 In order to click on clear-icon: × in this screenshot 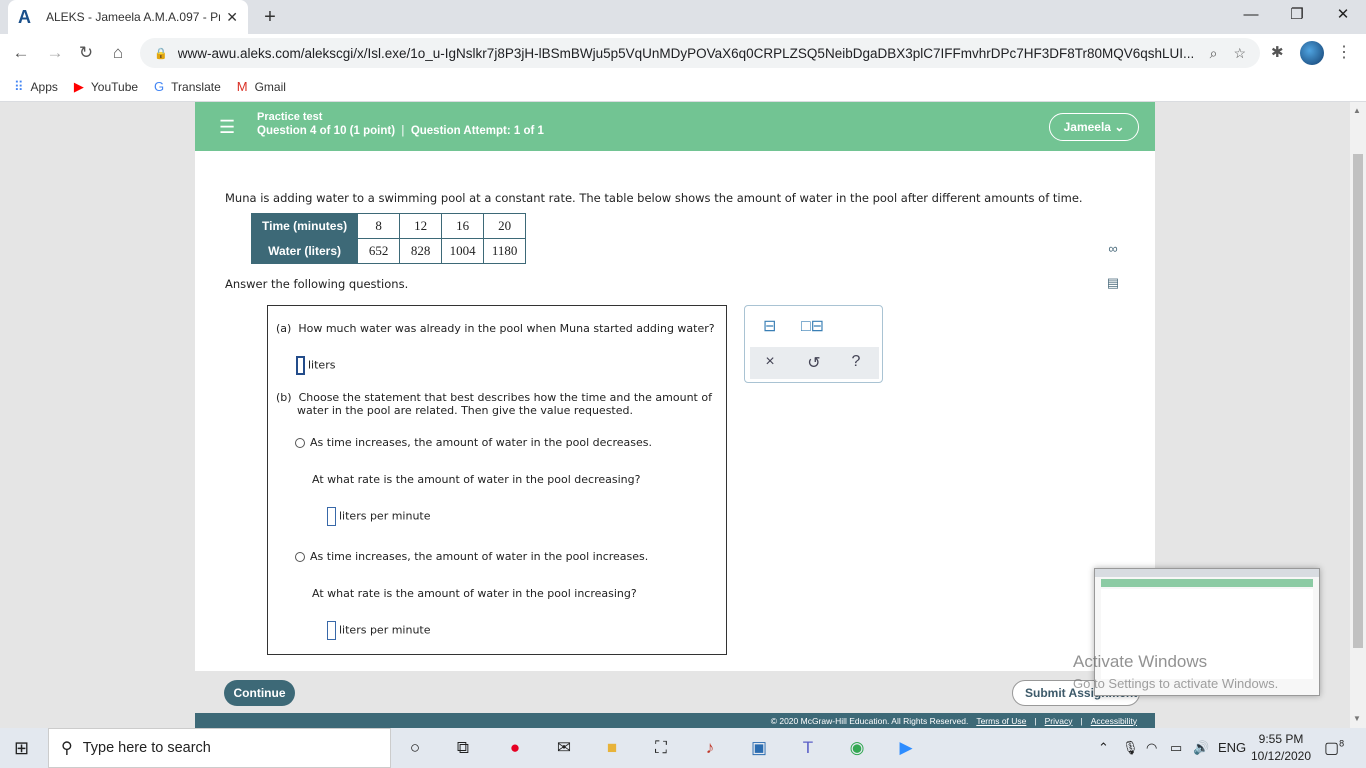, I will do `click(770, 362)`.